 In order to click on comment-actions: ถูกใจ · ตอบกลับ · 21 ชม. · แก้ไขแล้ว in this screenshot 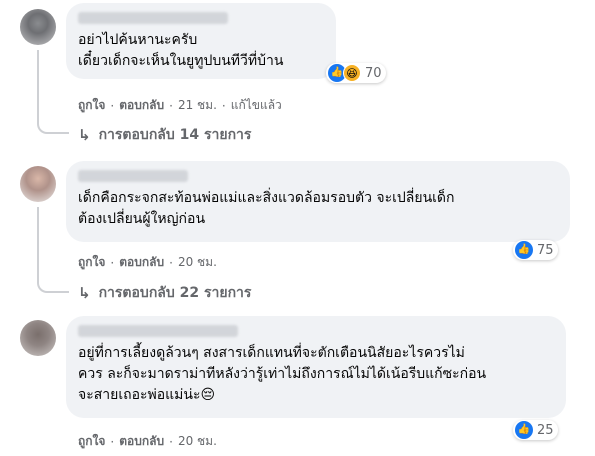, I will do `click(180, 105)`.